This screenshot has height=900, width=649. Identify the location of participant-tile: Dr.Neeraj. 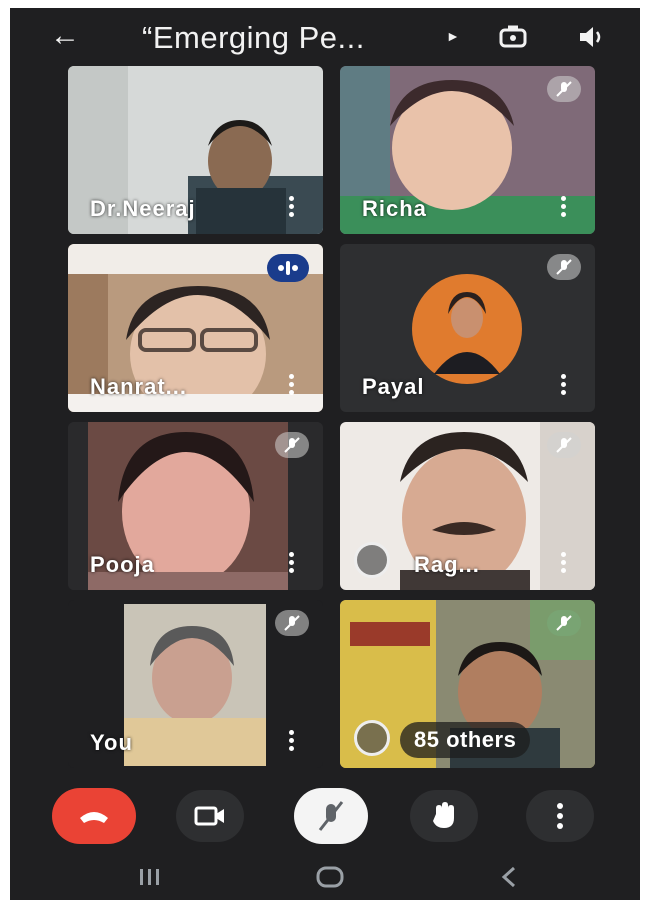
(195, 150).